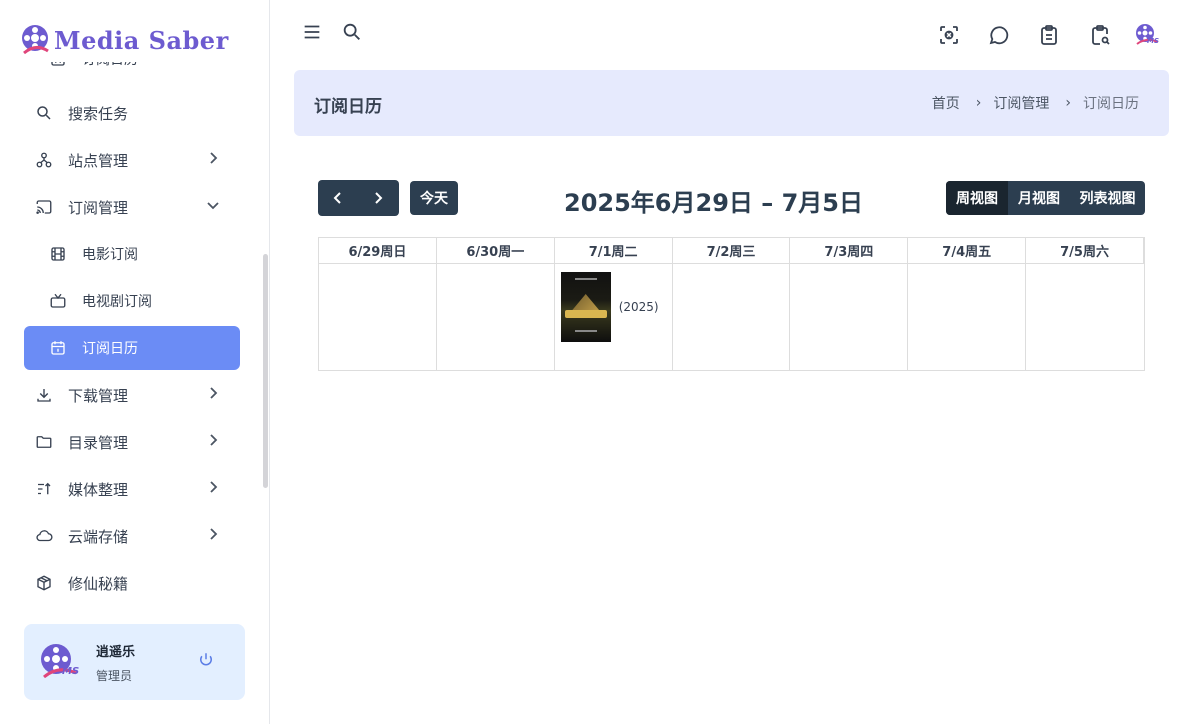 The width and height of the screenshot is (1193, 724). I want to click on next-week-button, so click(378, 198).